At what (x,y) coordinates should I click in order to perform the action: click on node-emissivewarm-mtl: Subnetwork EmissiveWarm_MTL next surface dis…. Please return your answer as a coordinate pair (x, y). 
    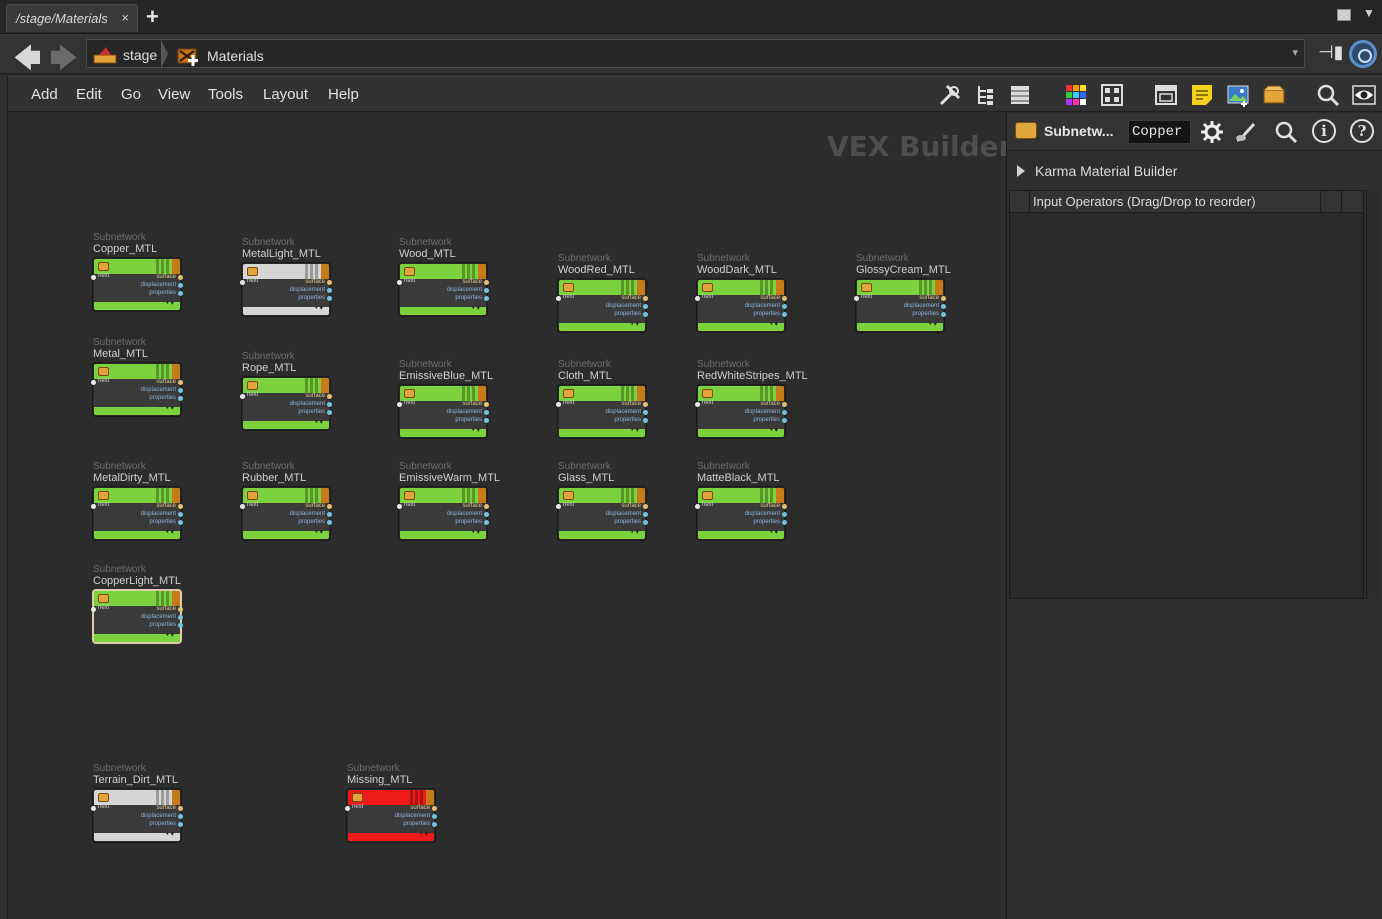
    Looking at the image, I should click on (448, 500).